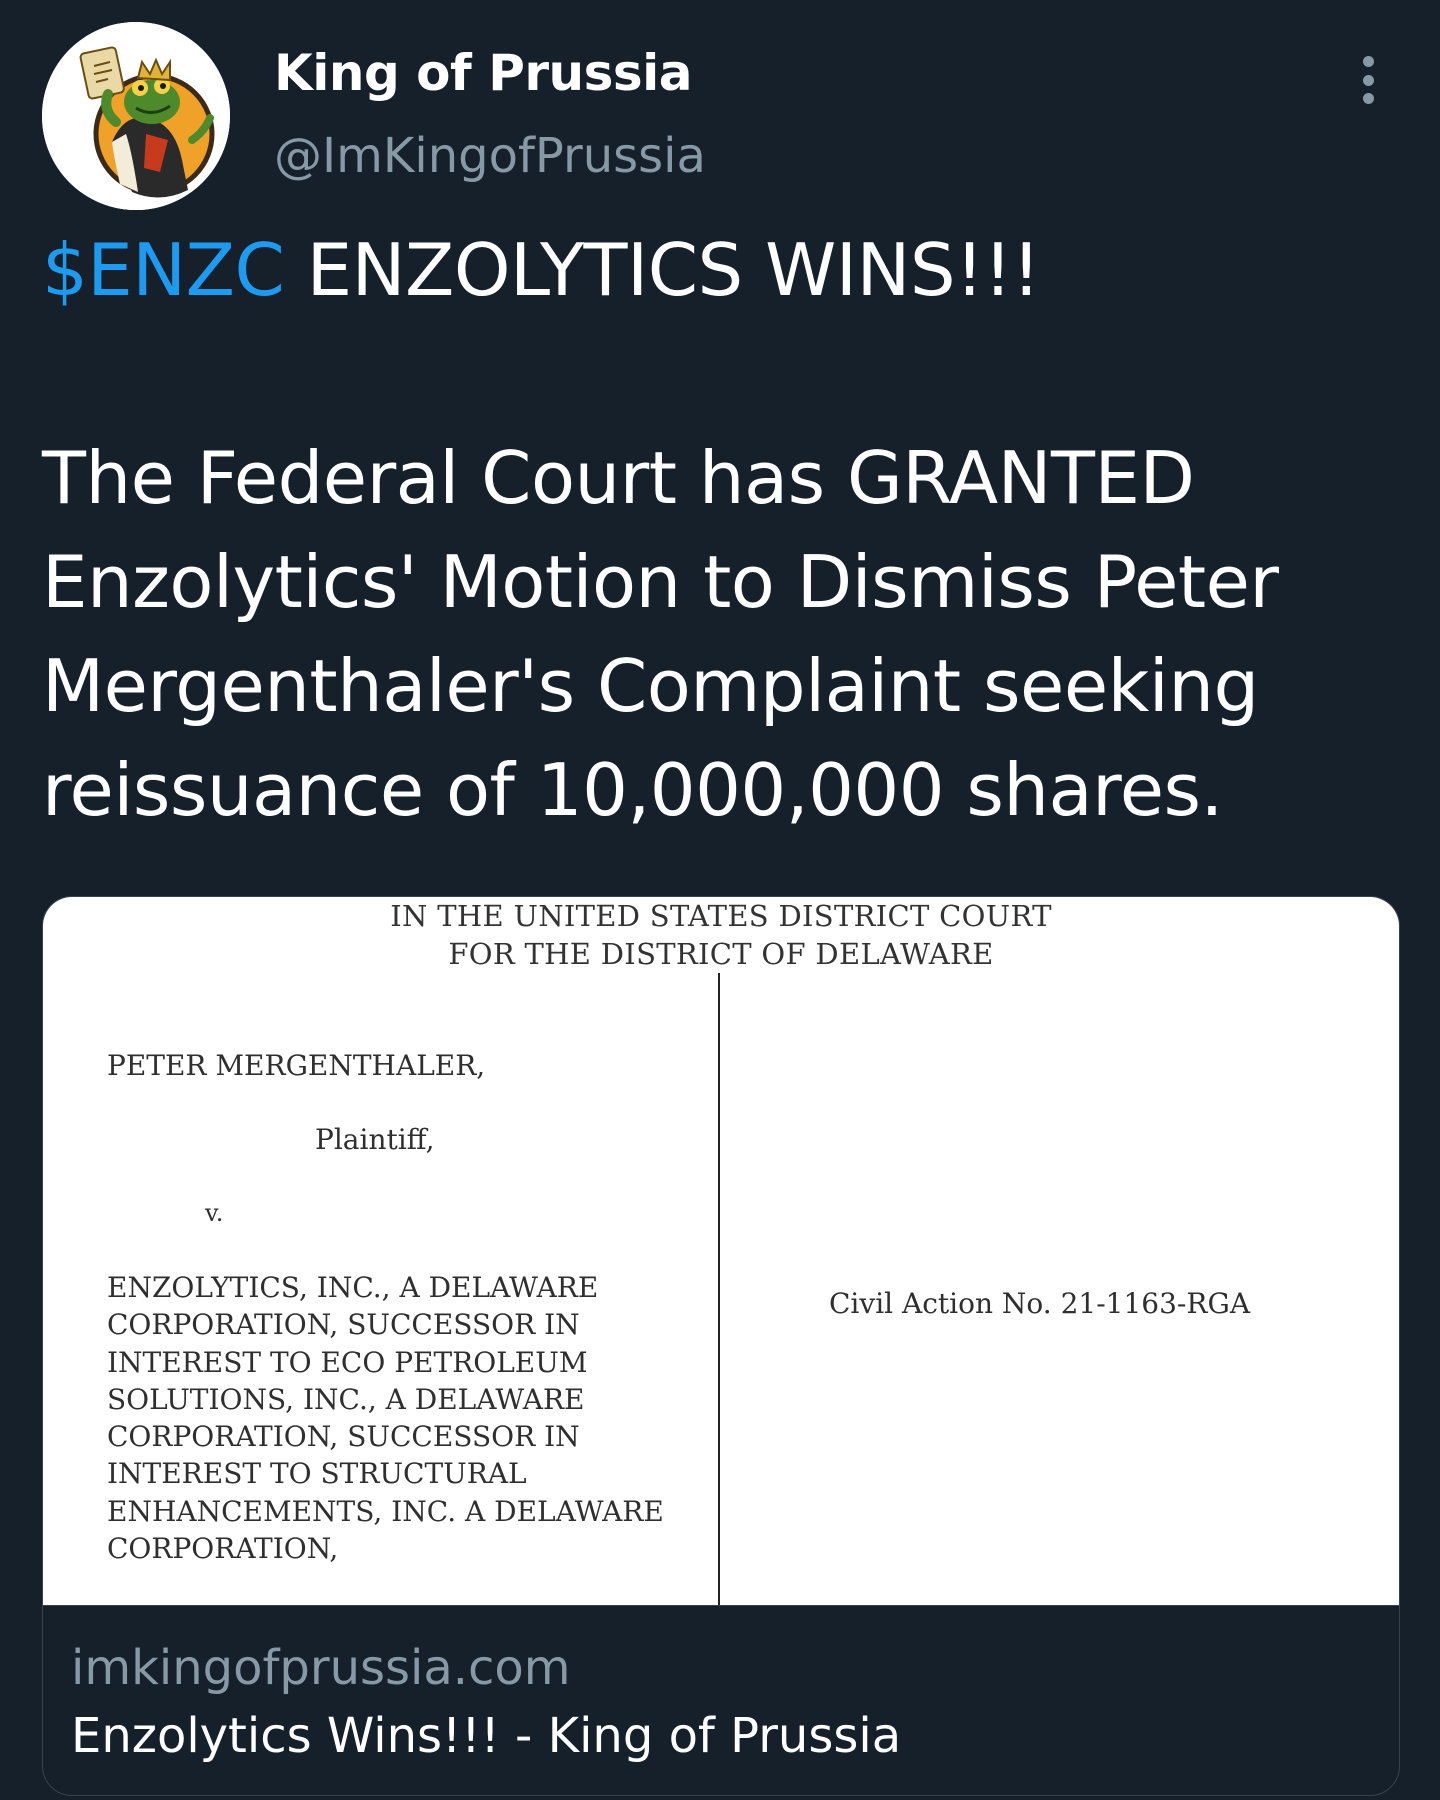 The width and height of the screenshot is (1440, 1800). What do you see at coordinates (214, 1213) in the screenshot?
I see `versus-label: v.` at bounding box center [214, 1213].